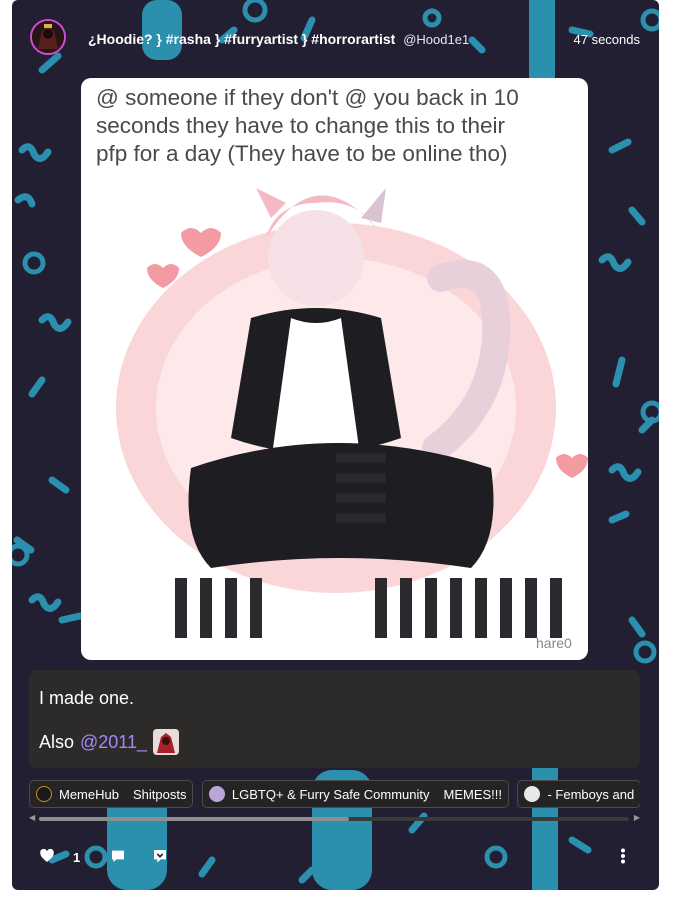 This screenshot has height=904, width=697. Describe the element at coordinates (637, 817) in the screenshot. I see `scroll-right-icon: ▶` at that location.